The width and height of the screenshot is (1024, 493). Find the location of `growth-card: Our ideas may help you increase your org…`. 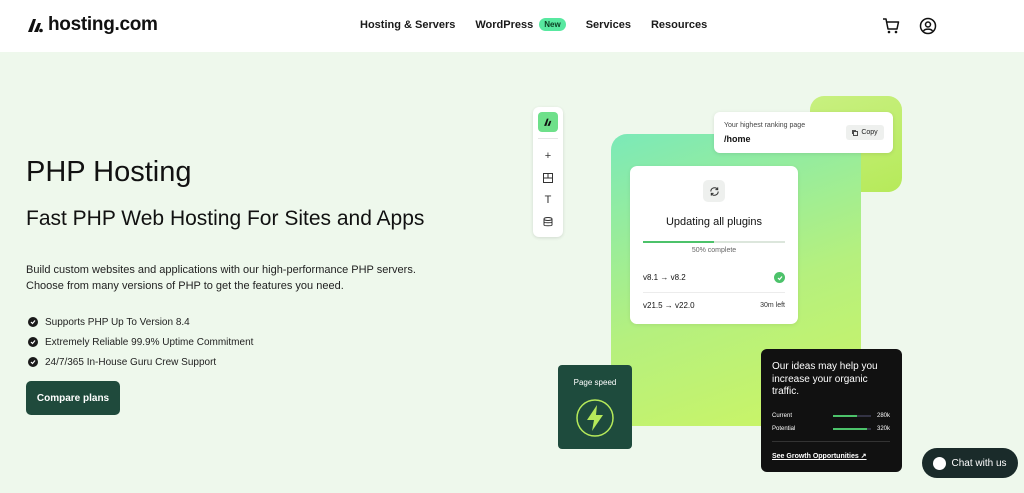

growth-card: Our ideas may help you increase your org… is located at coordinates (831, 410).